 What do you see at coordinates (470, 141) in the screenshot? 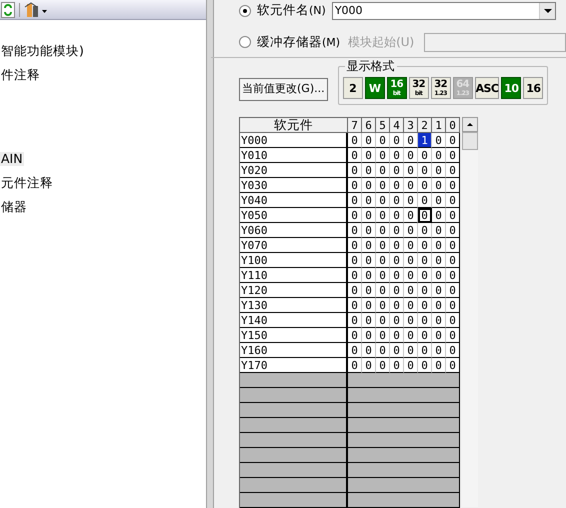
I see `scrollbar-thumb` at bounding box center [470, 141].